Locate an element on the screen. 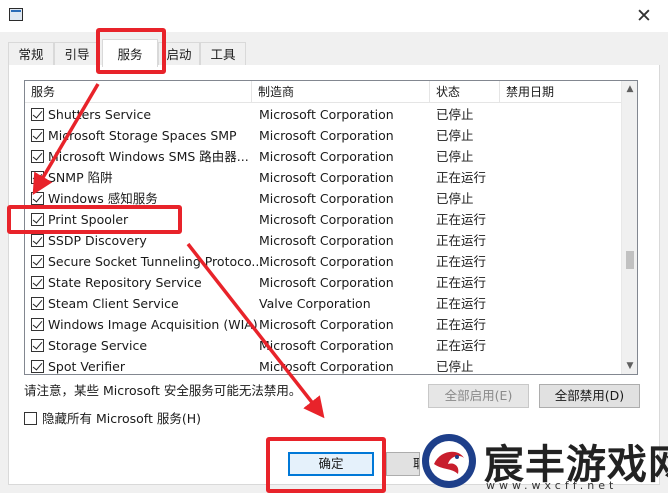 Image resolution: width=668 pixels, height=493 pixels. disable-all-button: 全部禁用(D) is located at coordinates (589, 396).